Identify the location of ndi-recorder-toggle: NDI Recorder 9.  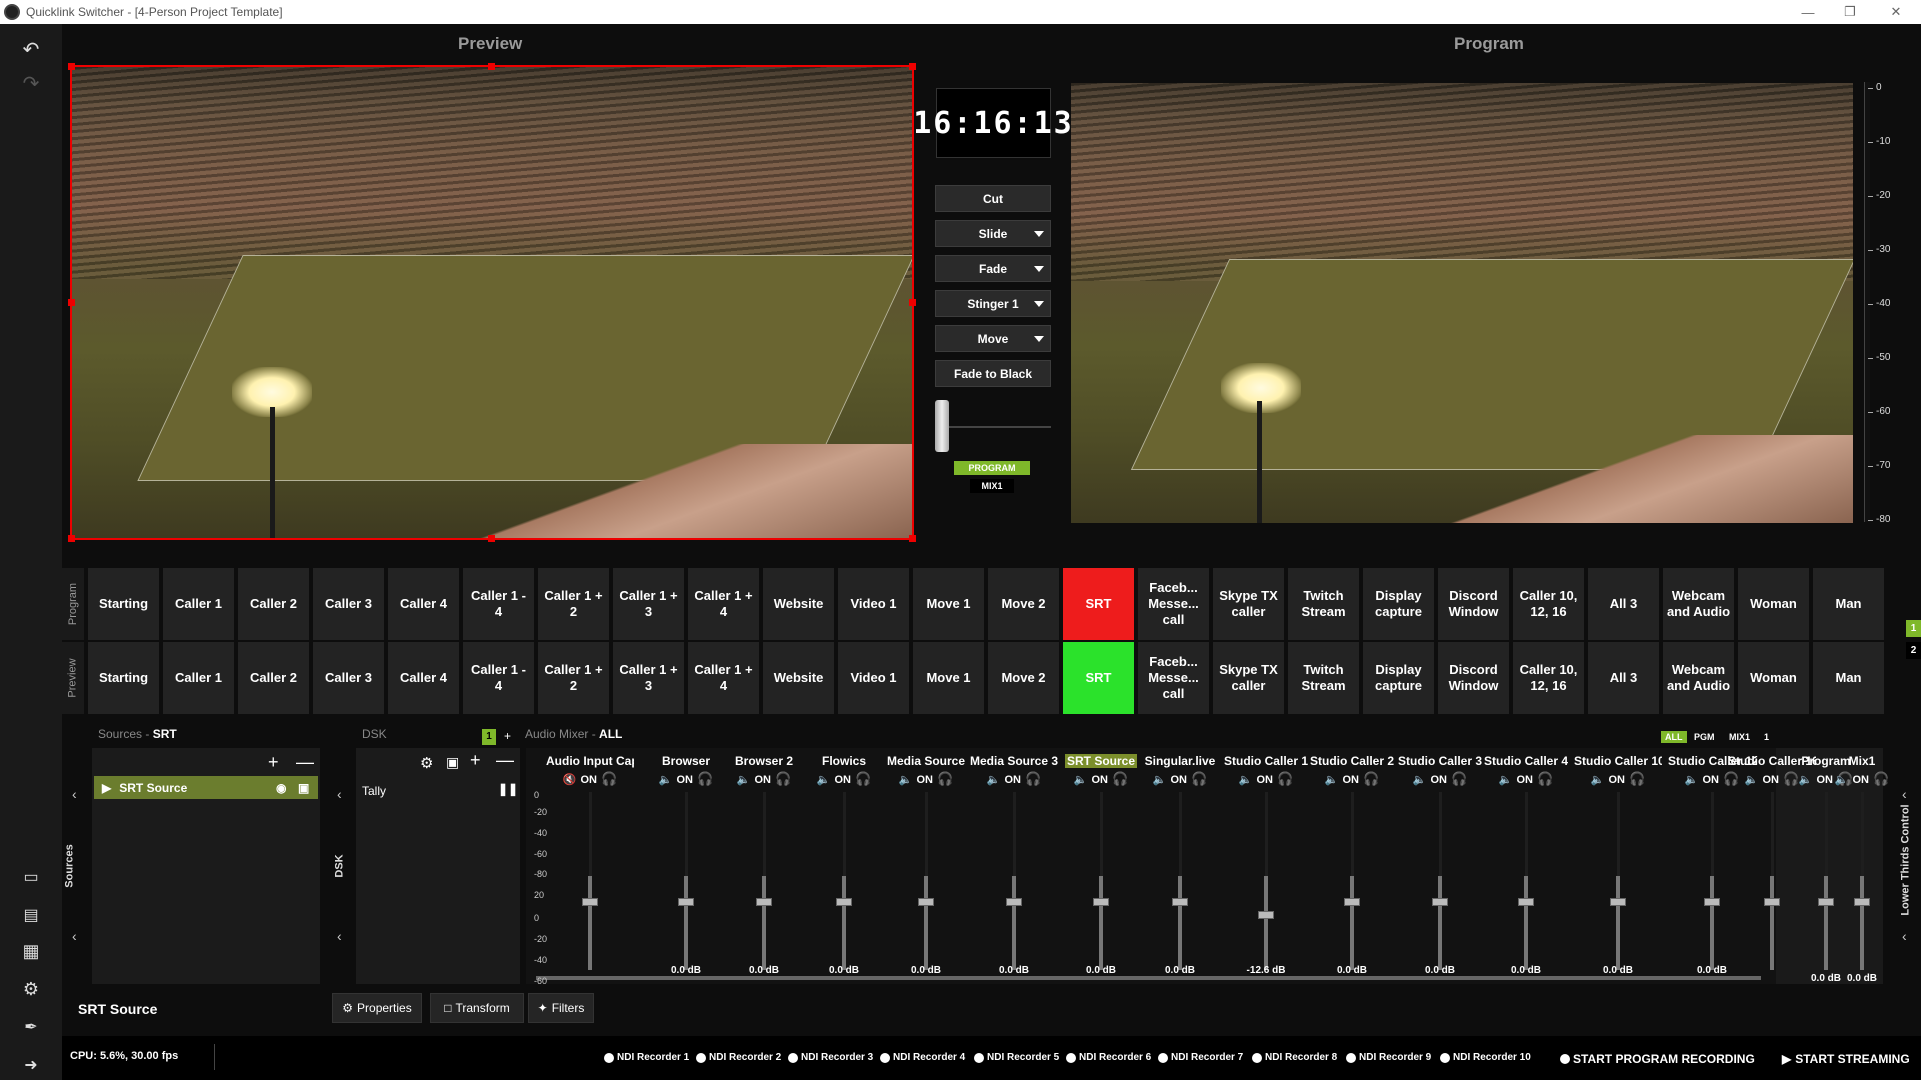
(1388, 1057).